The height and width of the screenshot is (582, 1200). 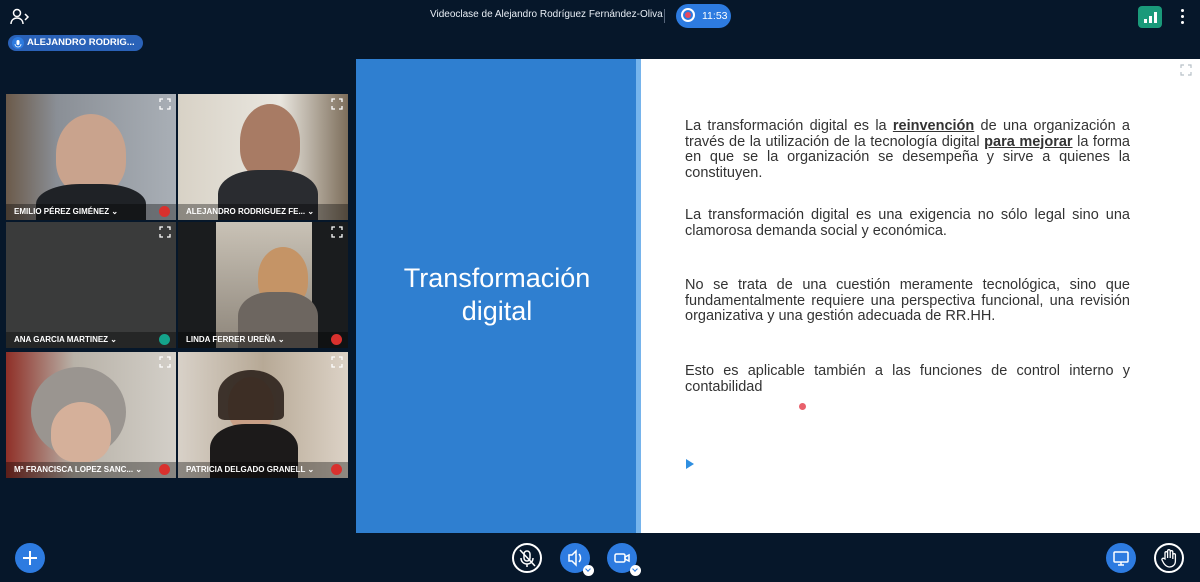 I want to click on participant-name-bar: ANA GARCIA MARTINEZ ⌄, so click(x=91, y=340).